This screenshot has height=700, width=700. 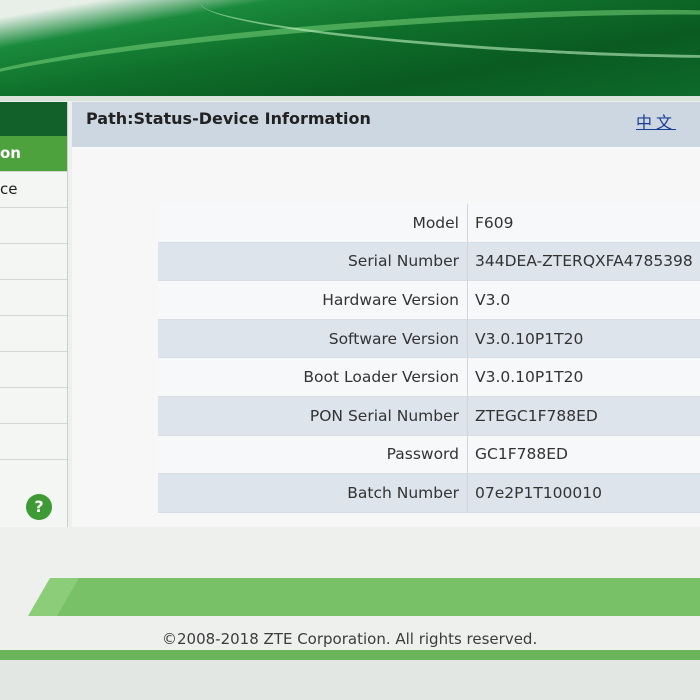 What do you see at coordinates (313, 416) in the screenshot?
I see `pon-serial-number-label: PON Serial Number` at bounding box center [313, 416].